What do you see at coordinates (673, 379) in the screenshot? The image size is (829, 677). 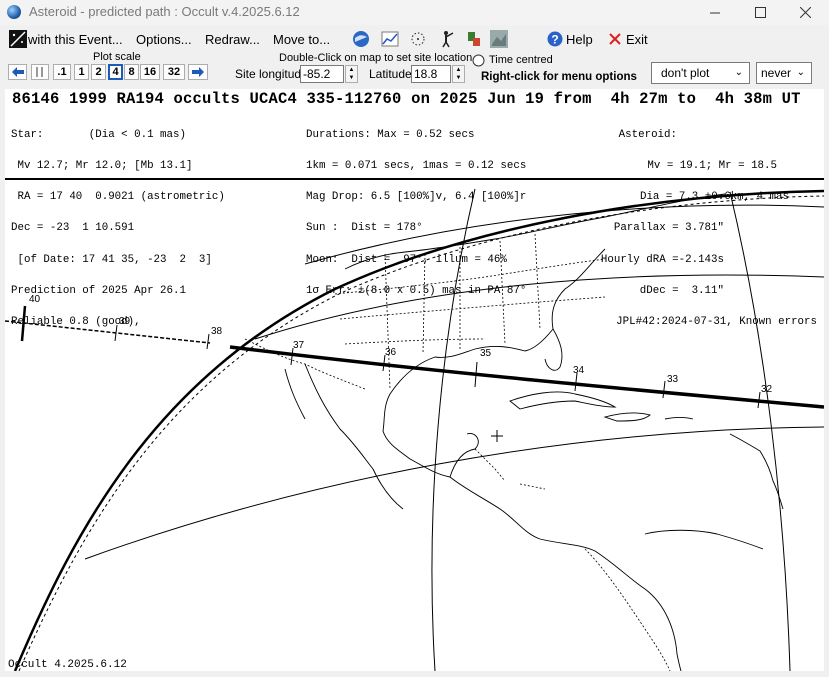 I see `time-label: 33` at bounding box center [673, 379].